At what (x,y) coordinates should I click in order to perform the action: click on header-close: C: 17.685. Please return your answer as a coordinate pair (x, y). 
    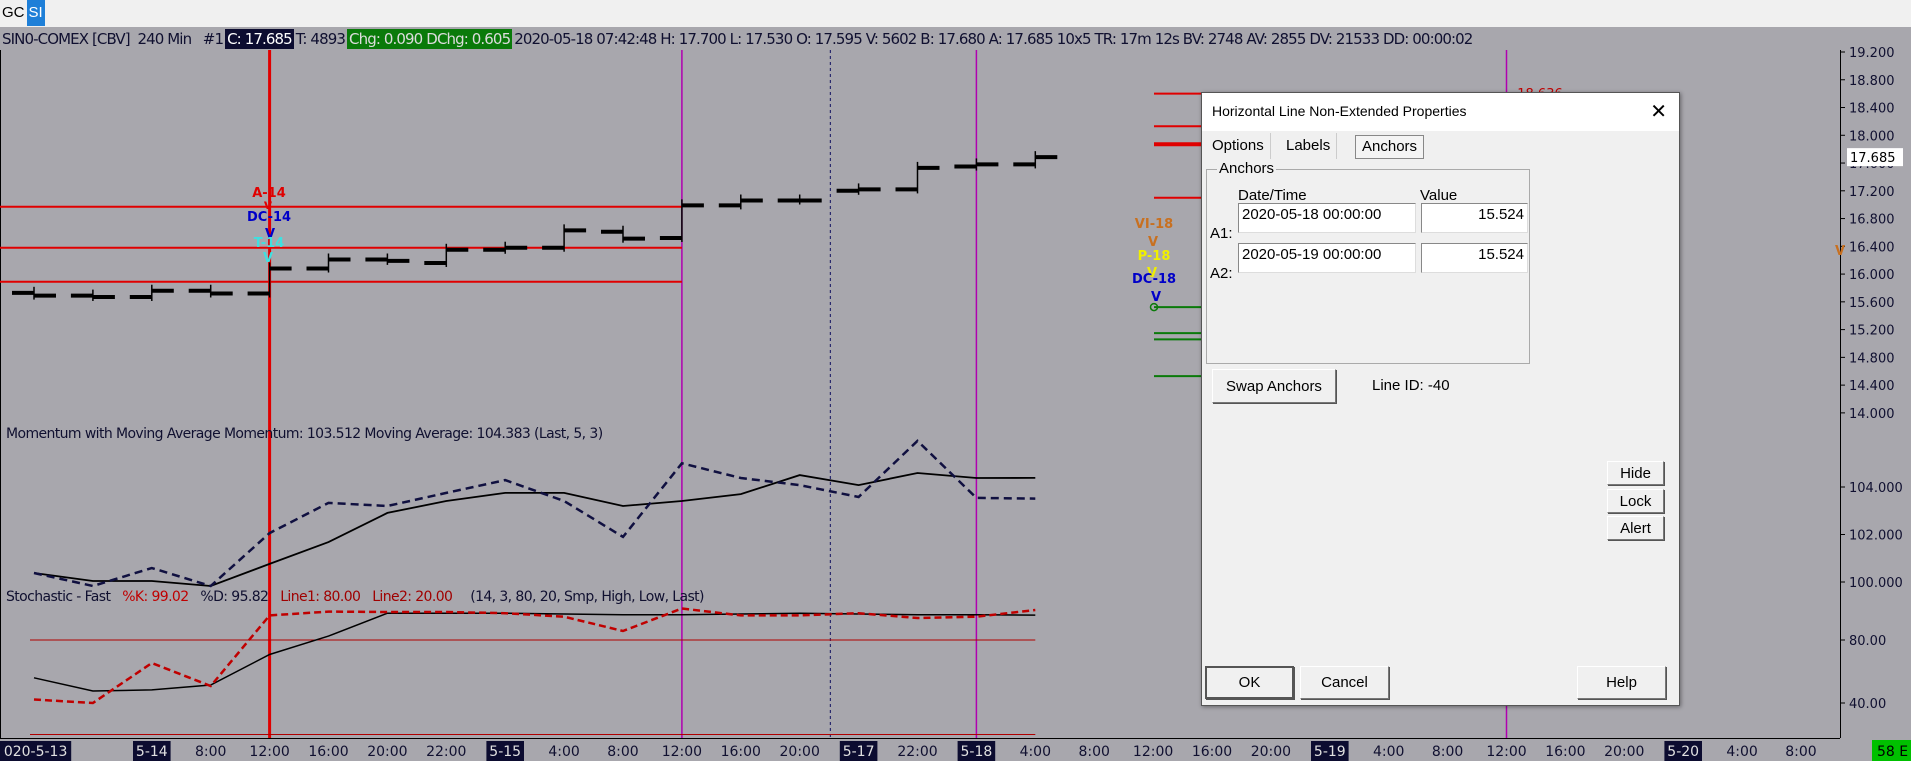
    Looking at the image, I should click on (259, 39).